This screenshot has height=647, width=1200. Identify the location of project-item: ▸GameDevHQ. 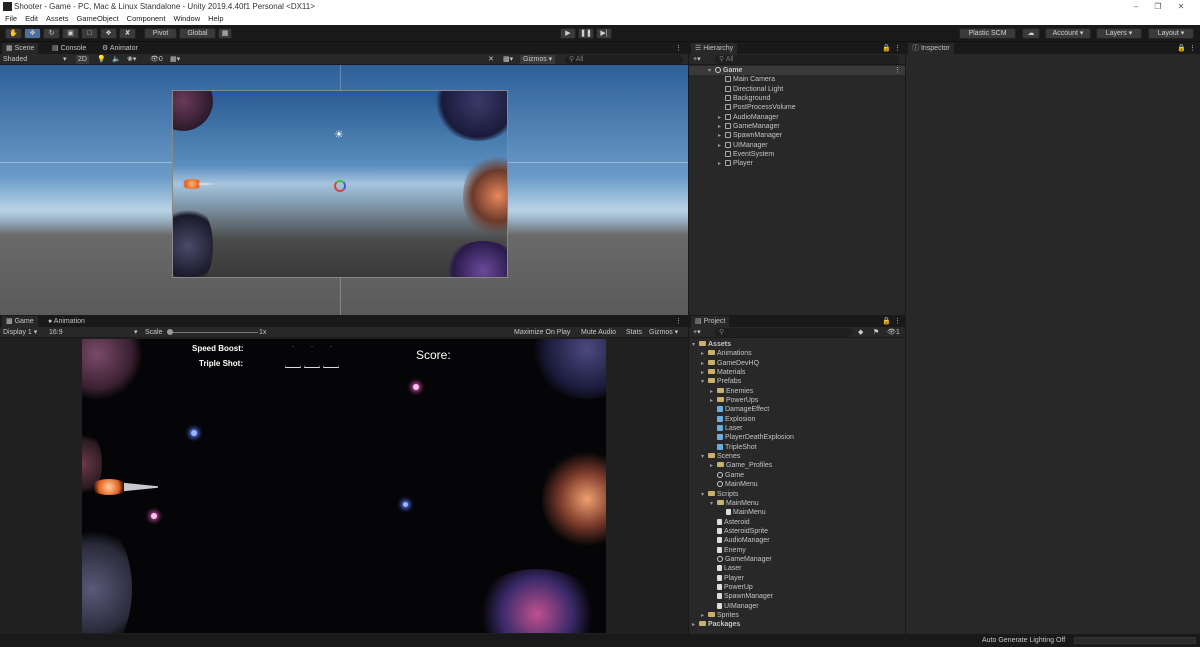
(797, 363).